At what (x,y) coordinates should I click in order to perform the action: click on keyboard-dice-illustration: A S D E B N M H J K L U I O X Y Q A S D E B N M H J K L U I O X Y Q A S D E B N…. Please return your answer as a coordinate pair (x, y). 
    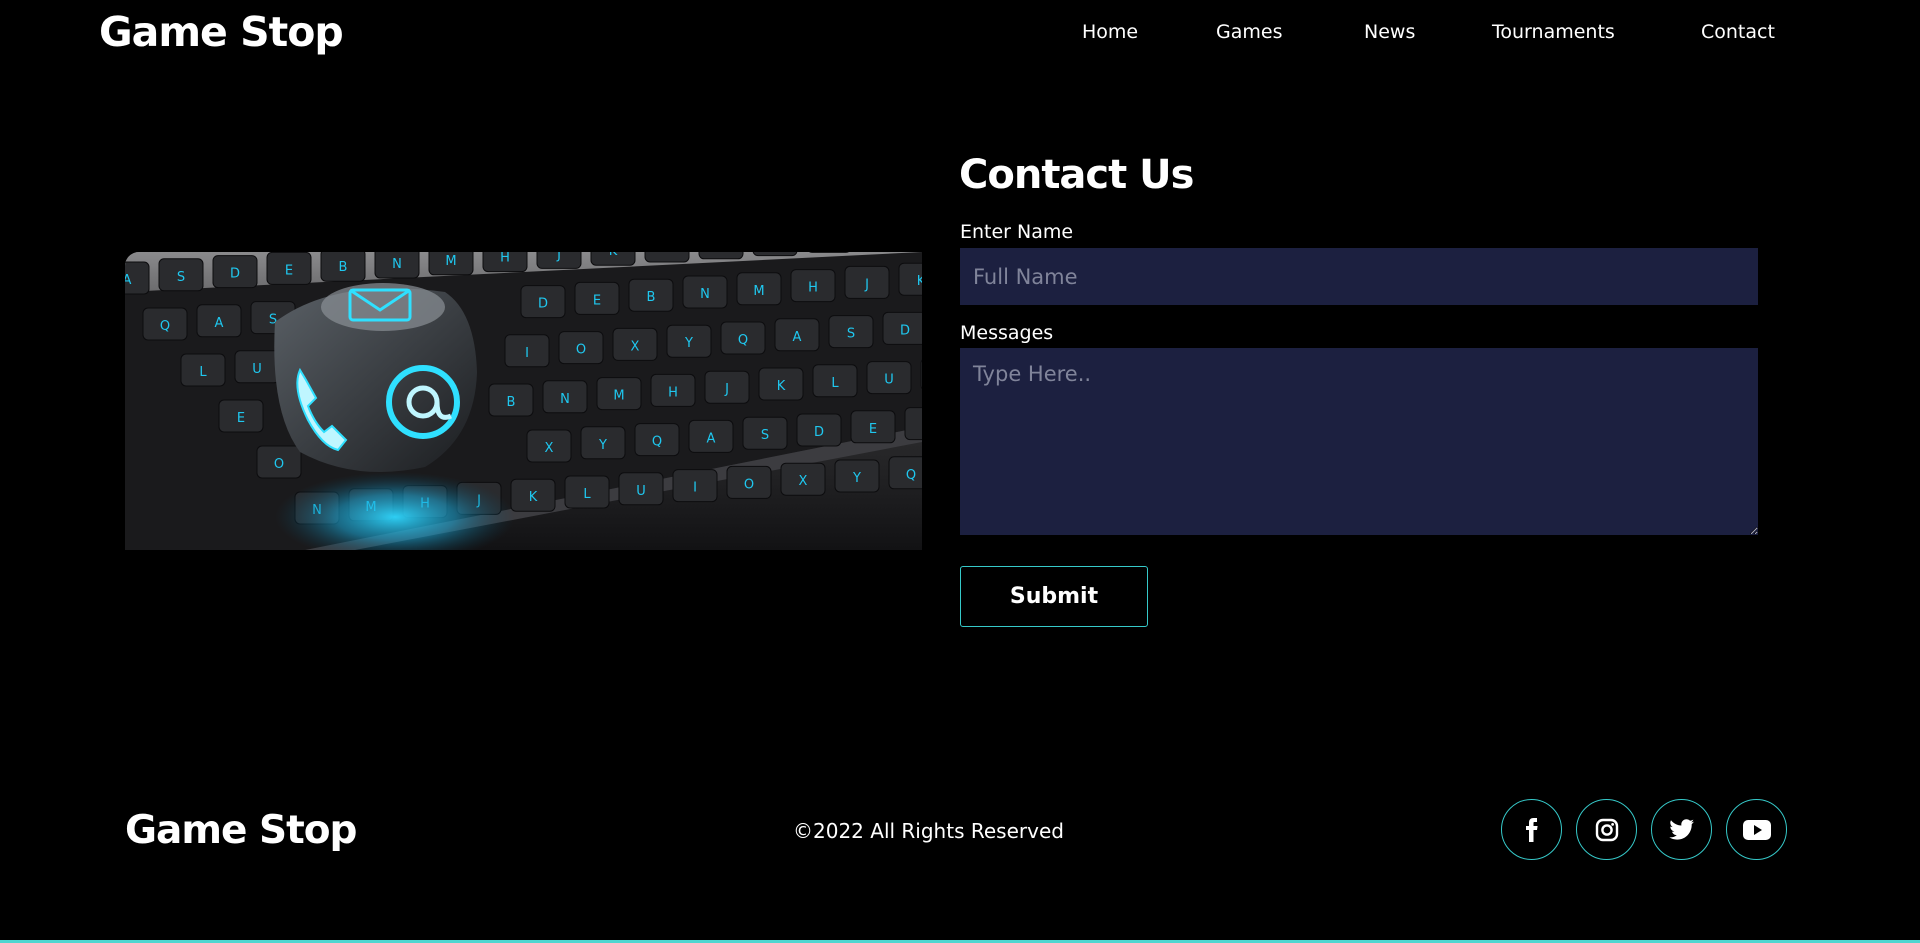
    Looking at the image, I should click on (523, 401).